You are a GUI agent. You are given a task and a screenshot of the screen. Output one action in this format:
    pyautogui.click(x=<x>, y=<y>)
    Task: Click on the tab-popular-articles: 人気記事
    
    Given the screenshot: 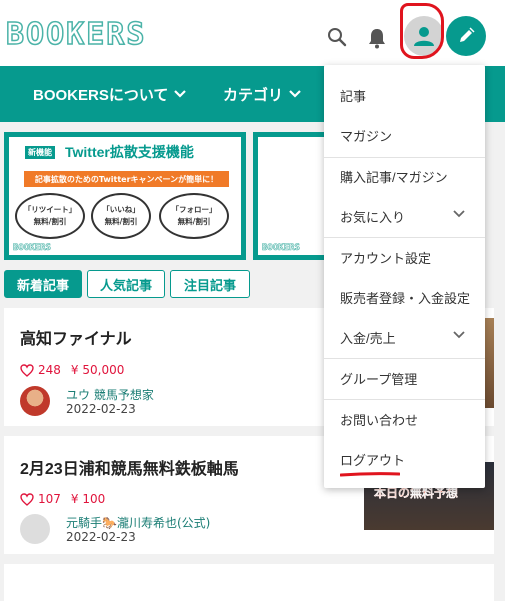 What is the action you would take?
    pyautogui.click(x=126, y=284)
    